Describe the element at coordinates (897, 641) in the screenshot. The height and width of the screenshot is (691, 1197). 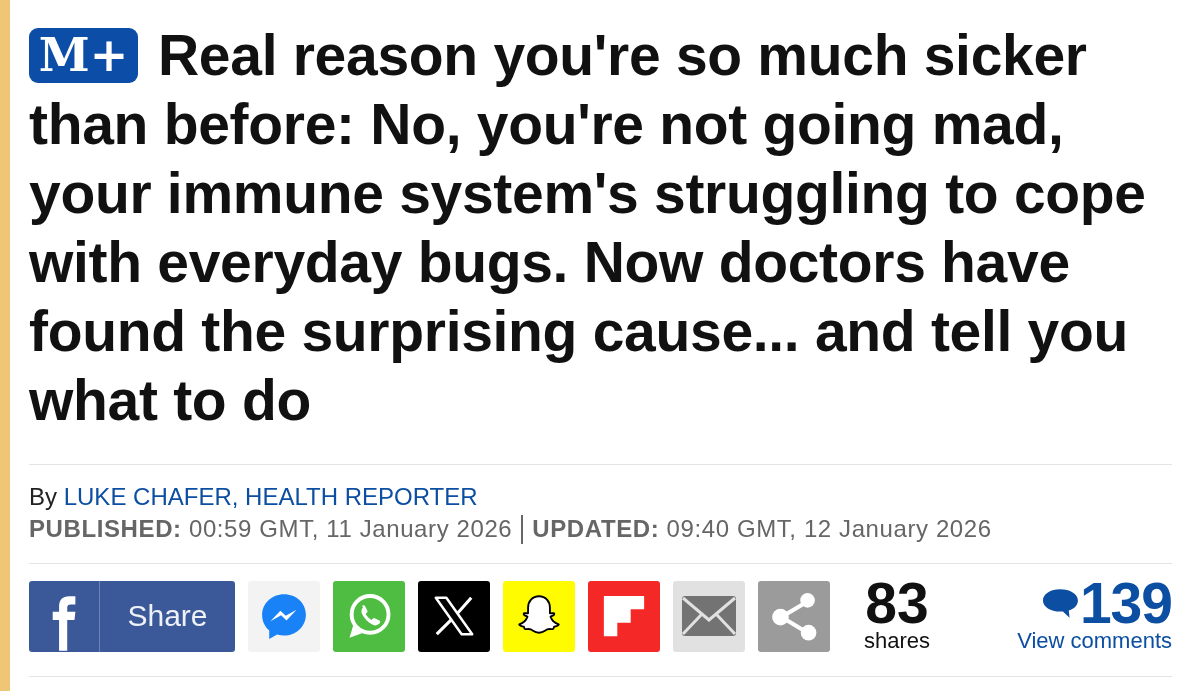
I see `shares-label: shares` at that location.